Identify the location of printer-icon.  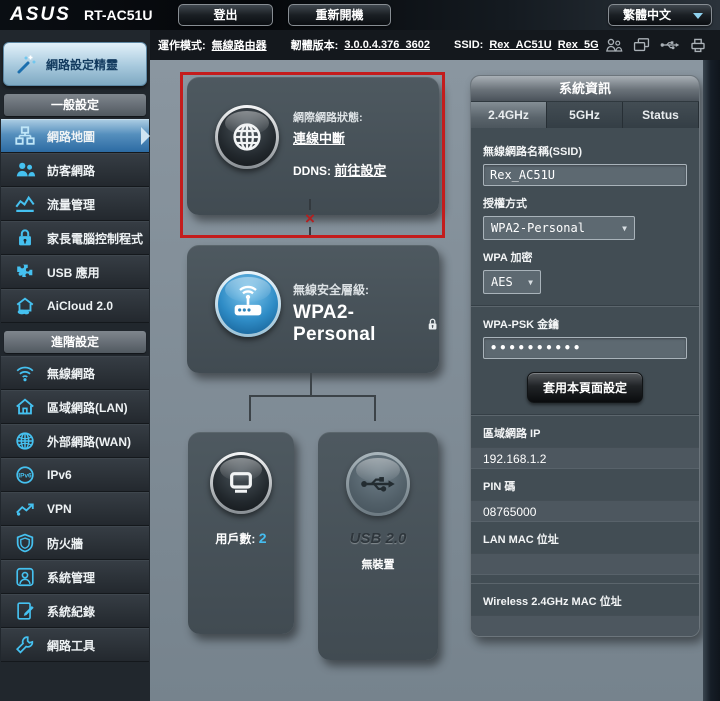
(698, 45).